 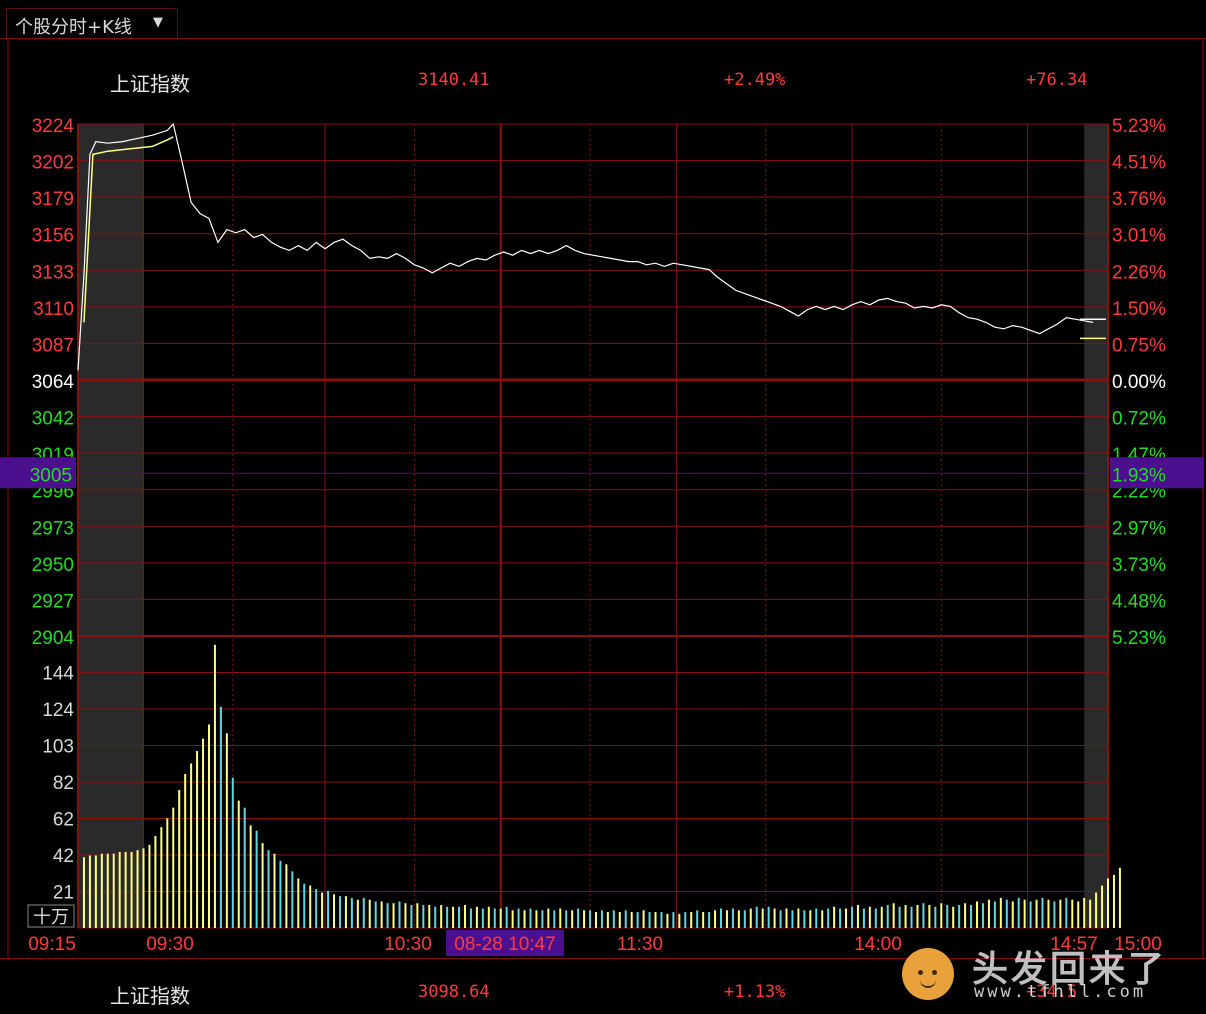 I want to click on volume-tick-label: 124, so click(x=58, y=710).